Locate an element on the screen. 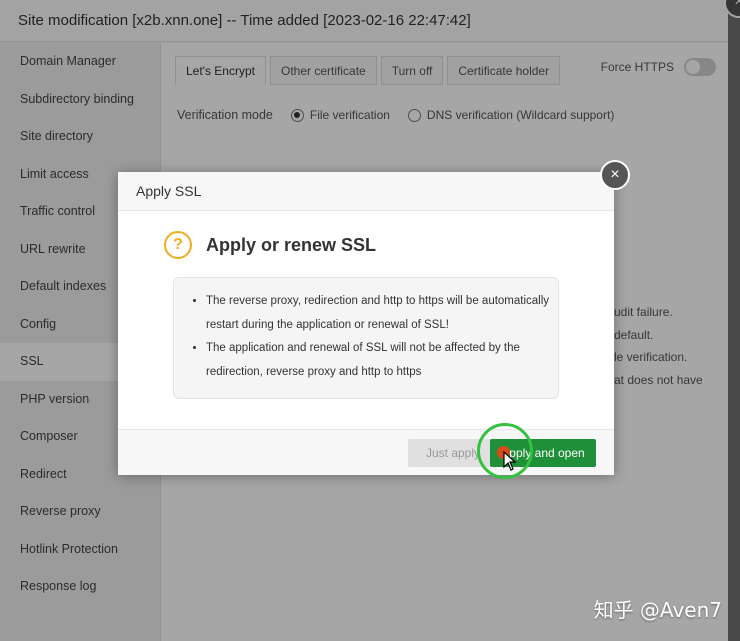 This screenshot has width=740, height=641. watermark: 知乎 @Aven7 is located at coordinates (657, 610).